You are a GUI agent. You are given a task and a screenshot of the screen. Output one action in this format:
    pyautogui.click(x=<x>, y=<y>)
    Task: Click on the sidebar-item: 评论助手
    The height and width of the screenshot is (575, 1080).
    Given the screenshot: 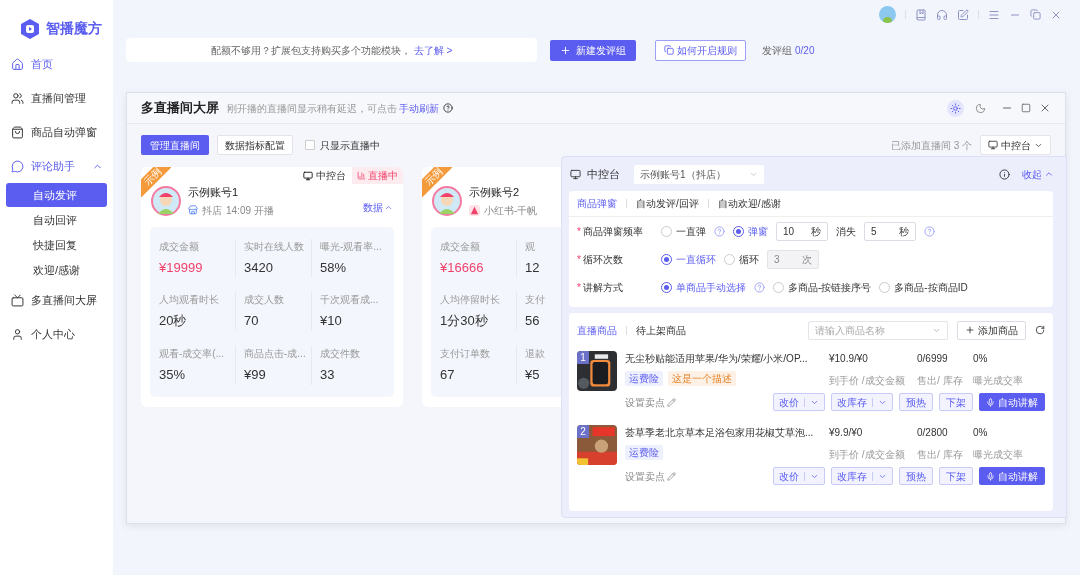 What is the action you would take?
    pyautogui.click(x=56, y=166)
    